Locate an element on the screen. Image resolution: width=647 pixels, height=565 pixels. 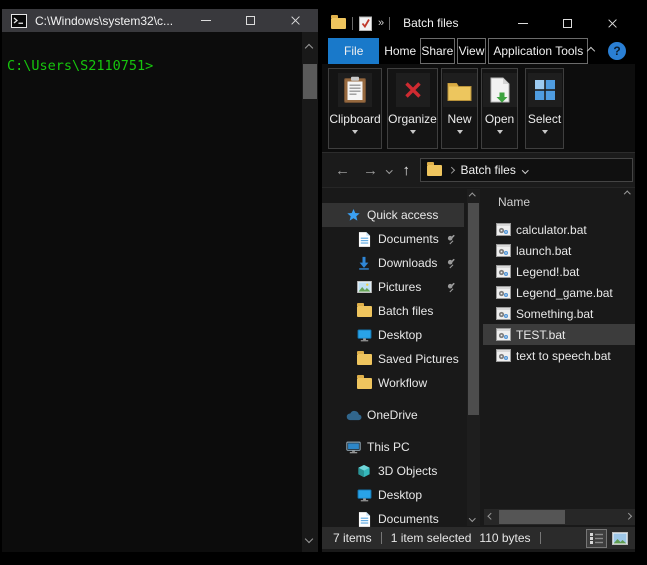
open-group-button: Open is located at coordinates (499, 108).